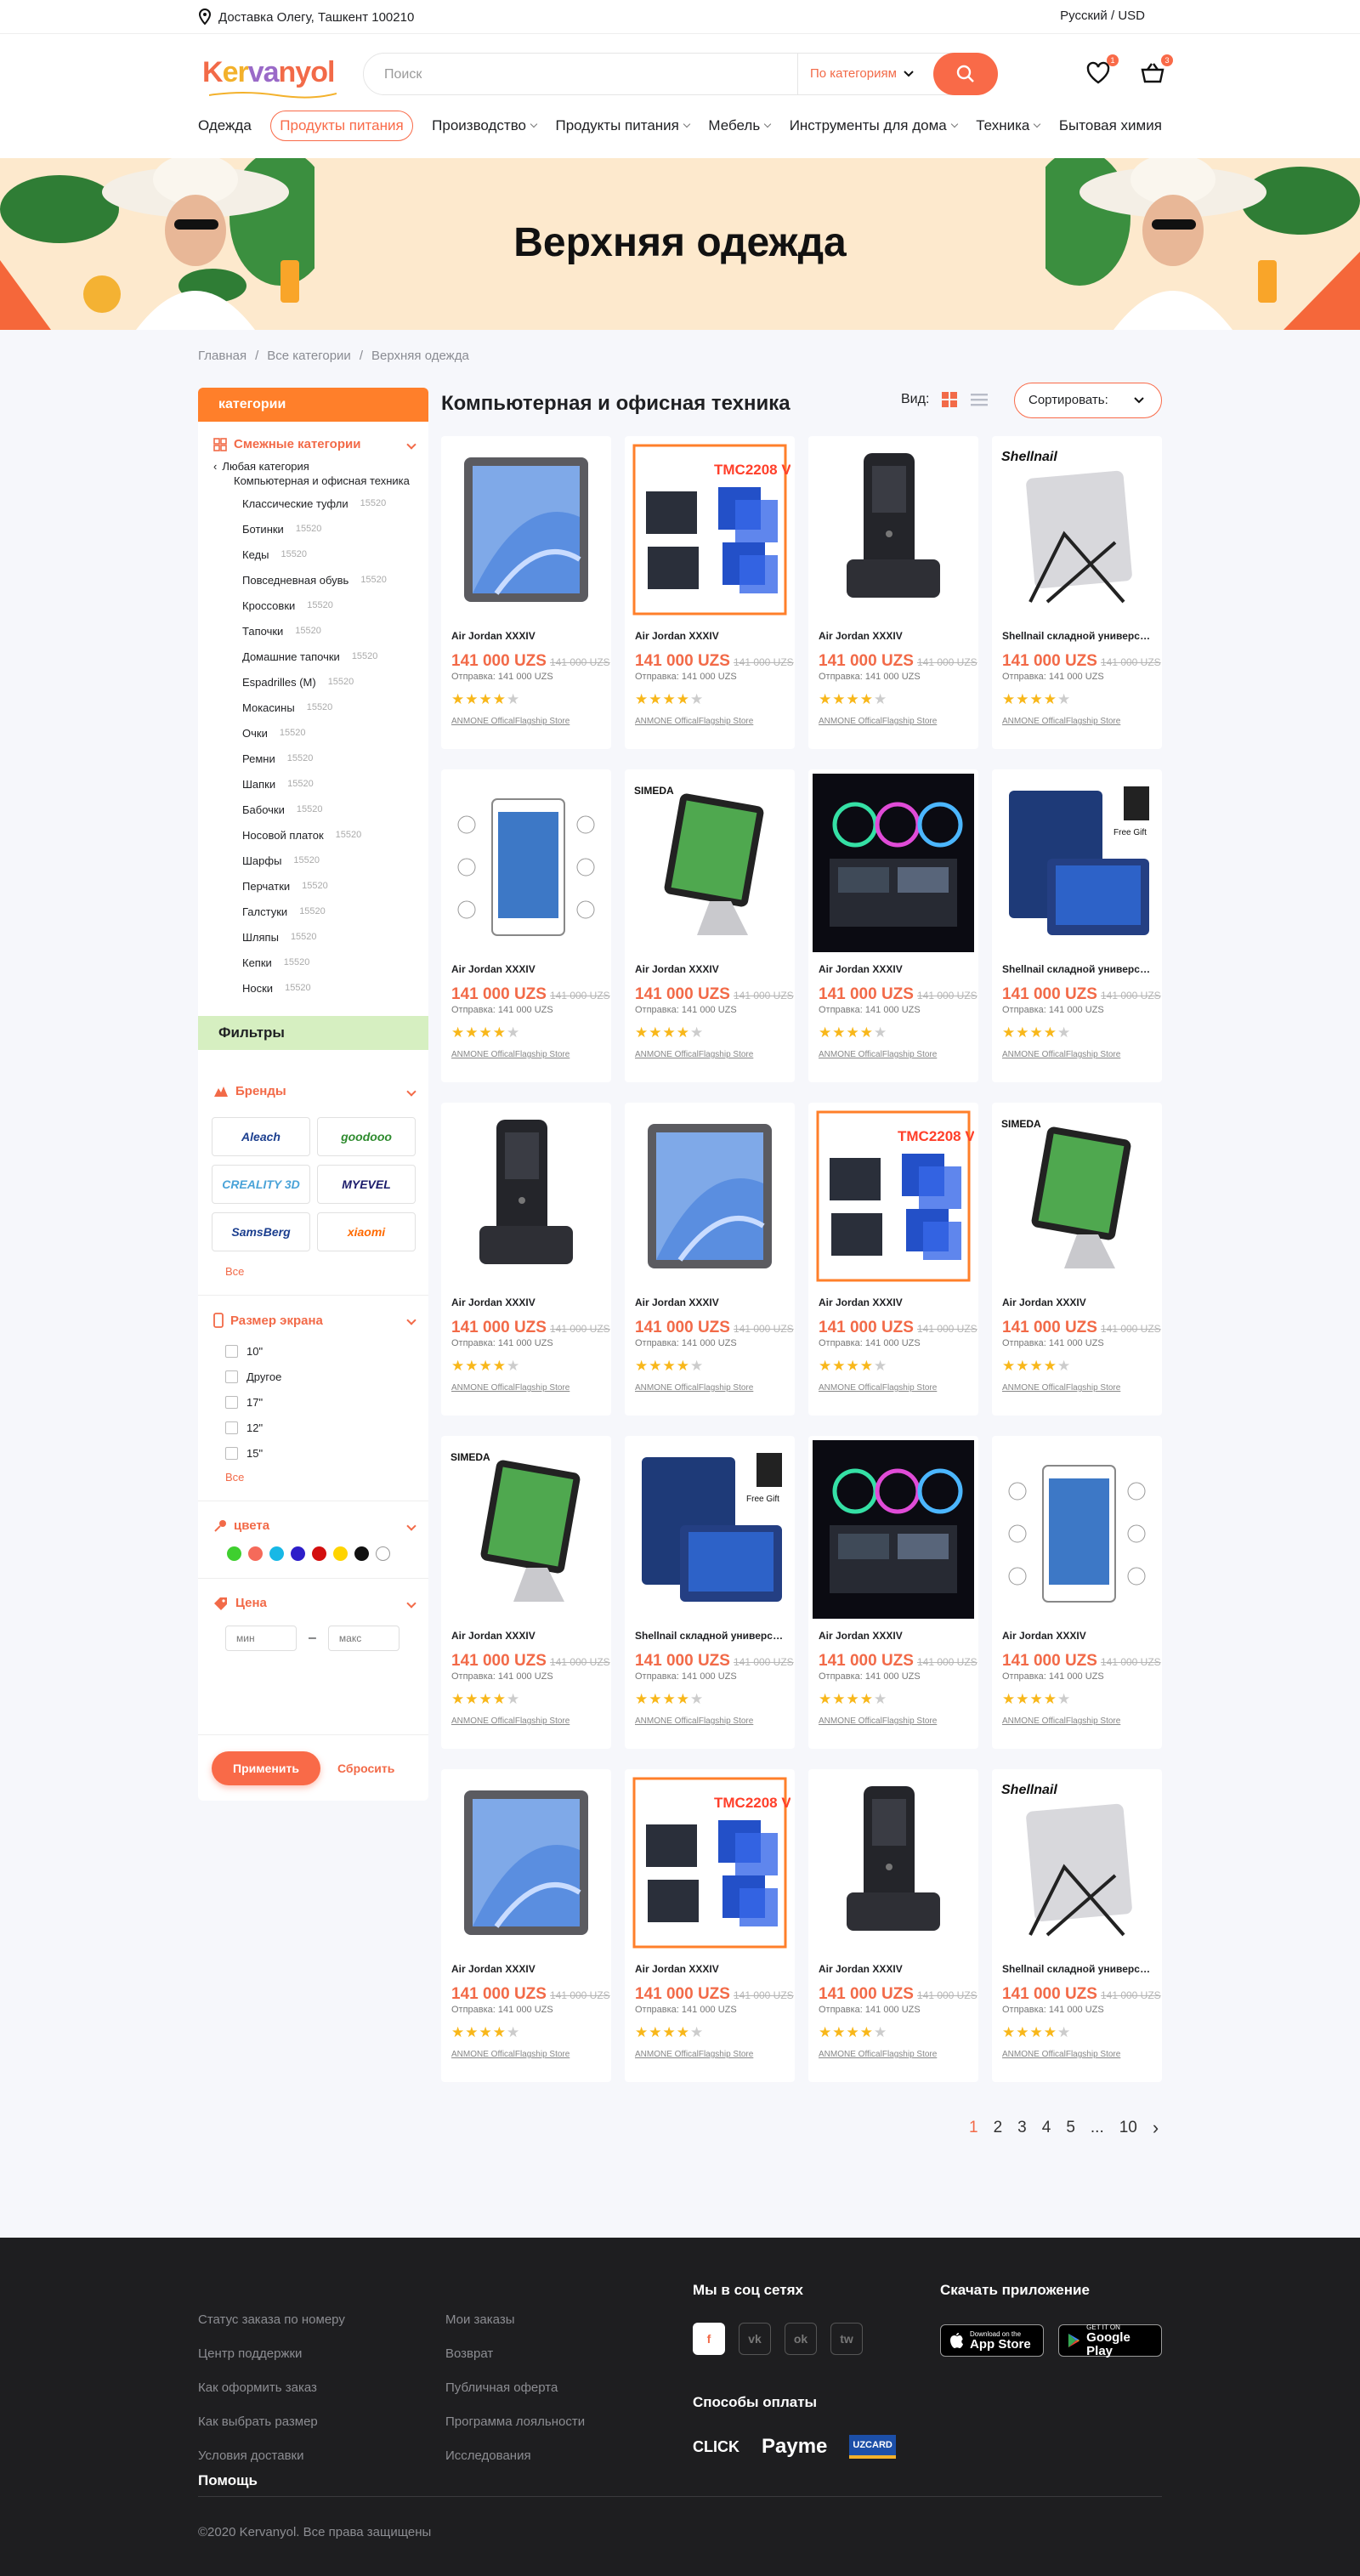  What do you see at coordinates (992, 2341) in the screenshot?
I see `app-store-button: Download on the App Store` at bounding box center [992, 2341].